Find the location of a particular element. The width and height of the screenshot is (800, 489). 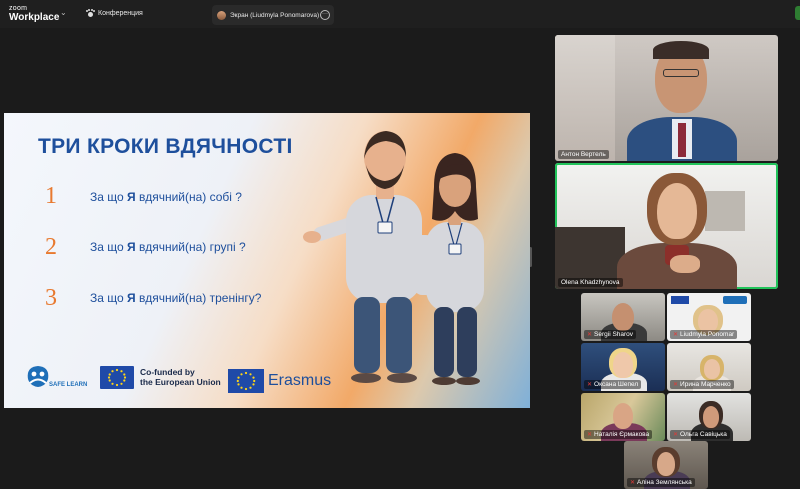

erasmus-flag-icon is located at coordinates (246, 381).